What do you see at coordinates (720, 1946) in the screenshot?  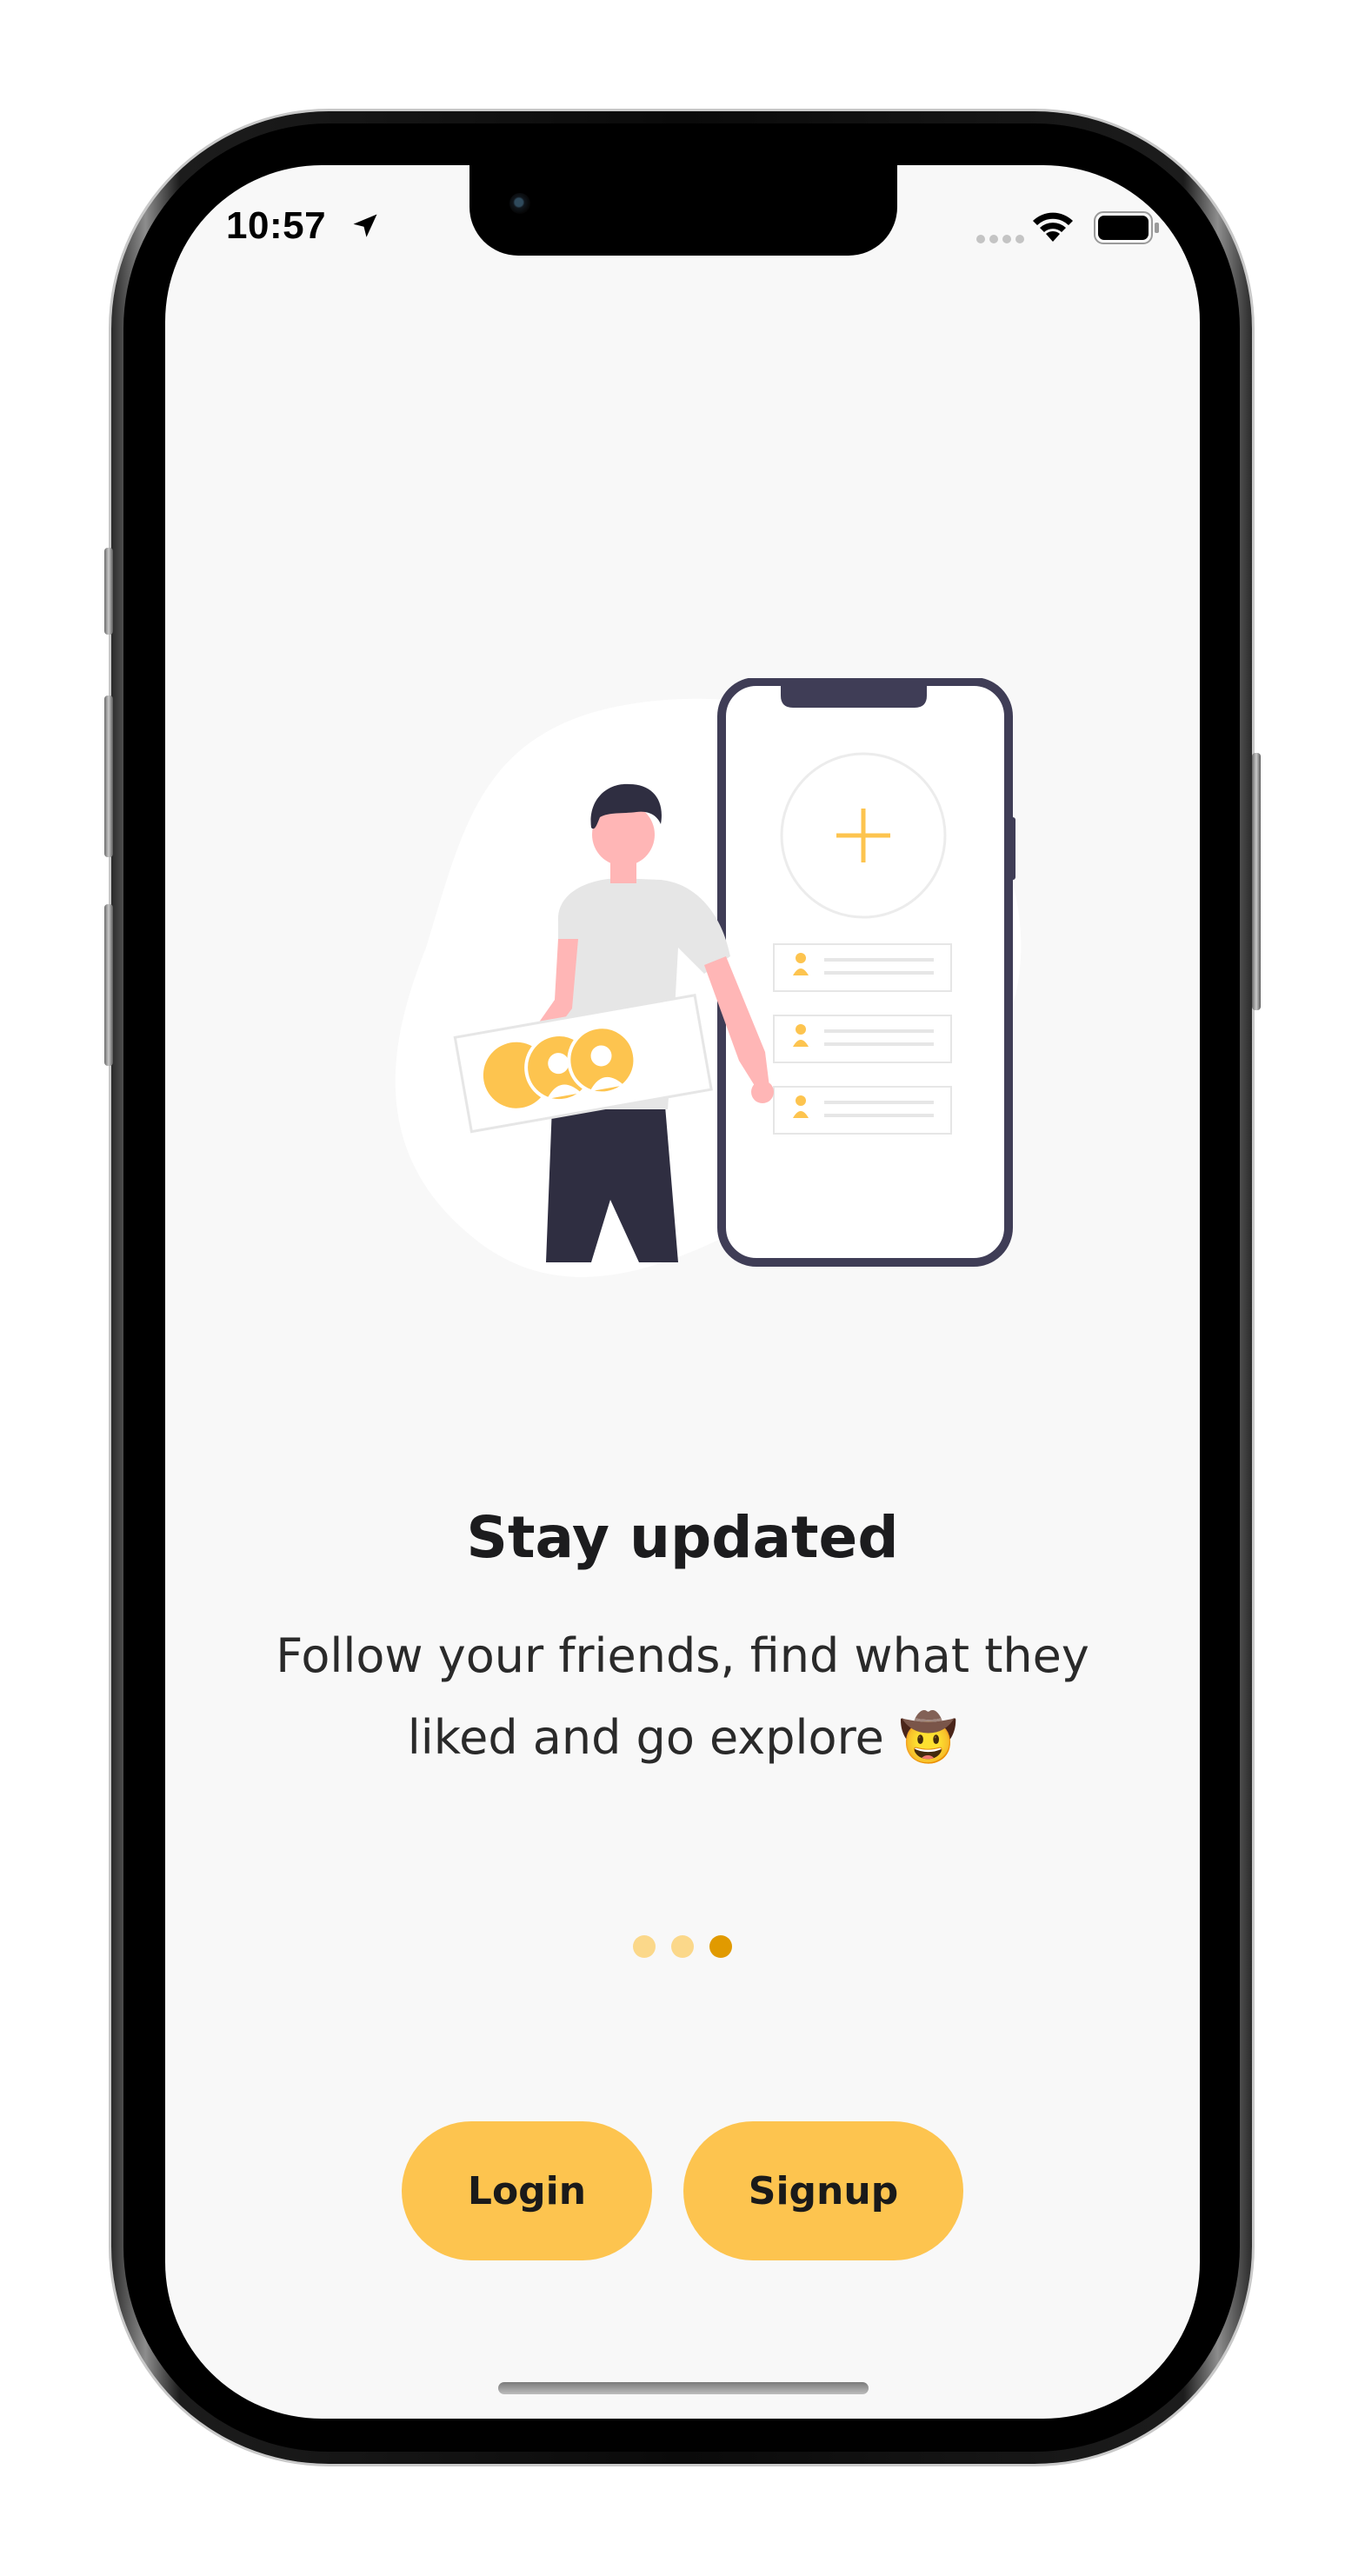 I see `page-dot-active` at bounding box center [720, 1946].